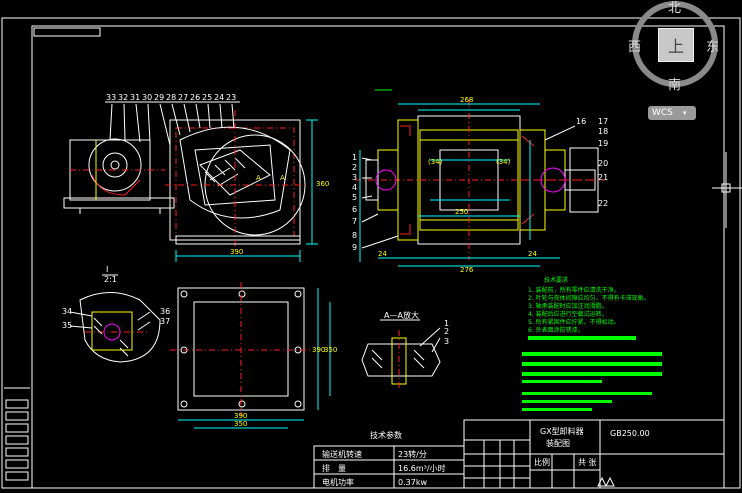 The image size is (742, 493). Describe the element at coordinates (107, 269) in the screenshot. I see `detail-label: I` at that location.